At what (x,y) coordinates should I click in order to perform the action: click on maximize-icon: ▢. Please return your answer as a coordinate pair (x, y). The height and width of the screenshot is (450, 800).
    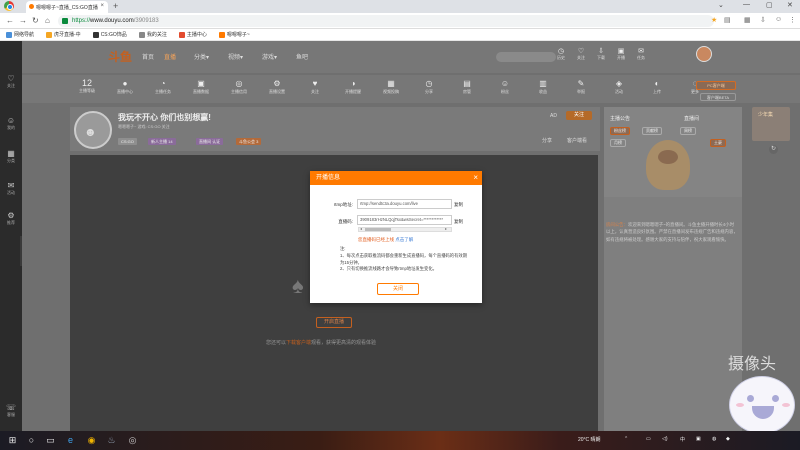
    Looking at the image, I should click on (769, 5).